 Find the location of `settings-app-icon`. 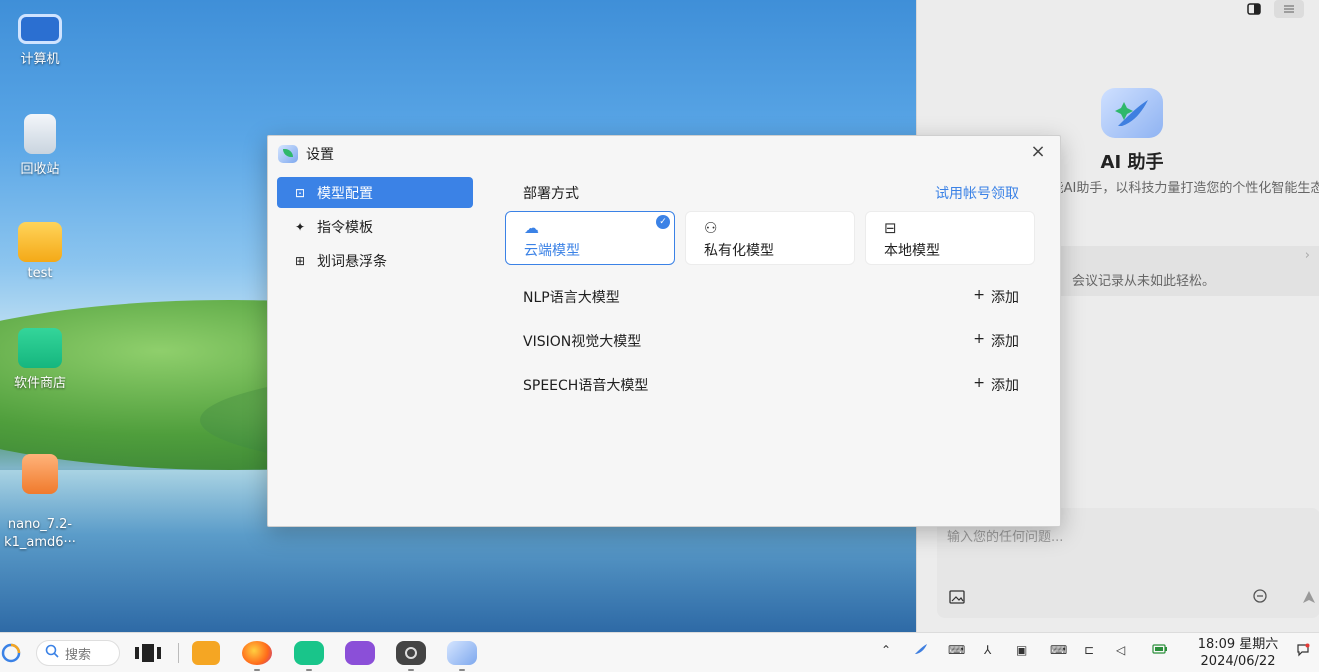

settings-app-icon is located at coordinates (411, 653).